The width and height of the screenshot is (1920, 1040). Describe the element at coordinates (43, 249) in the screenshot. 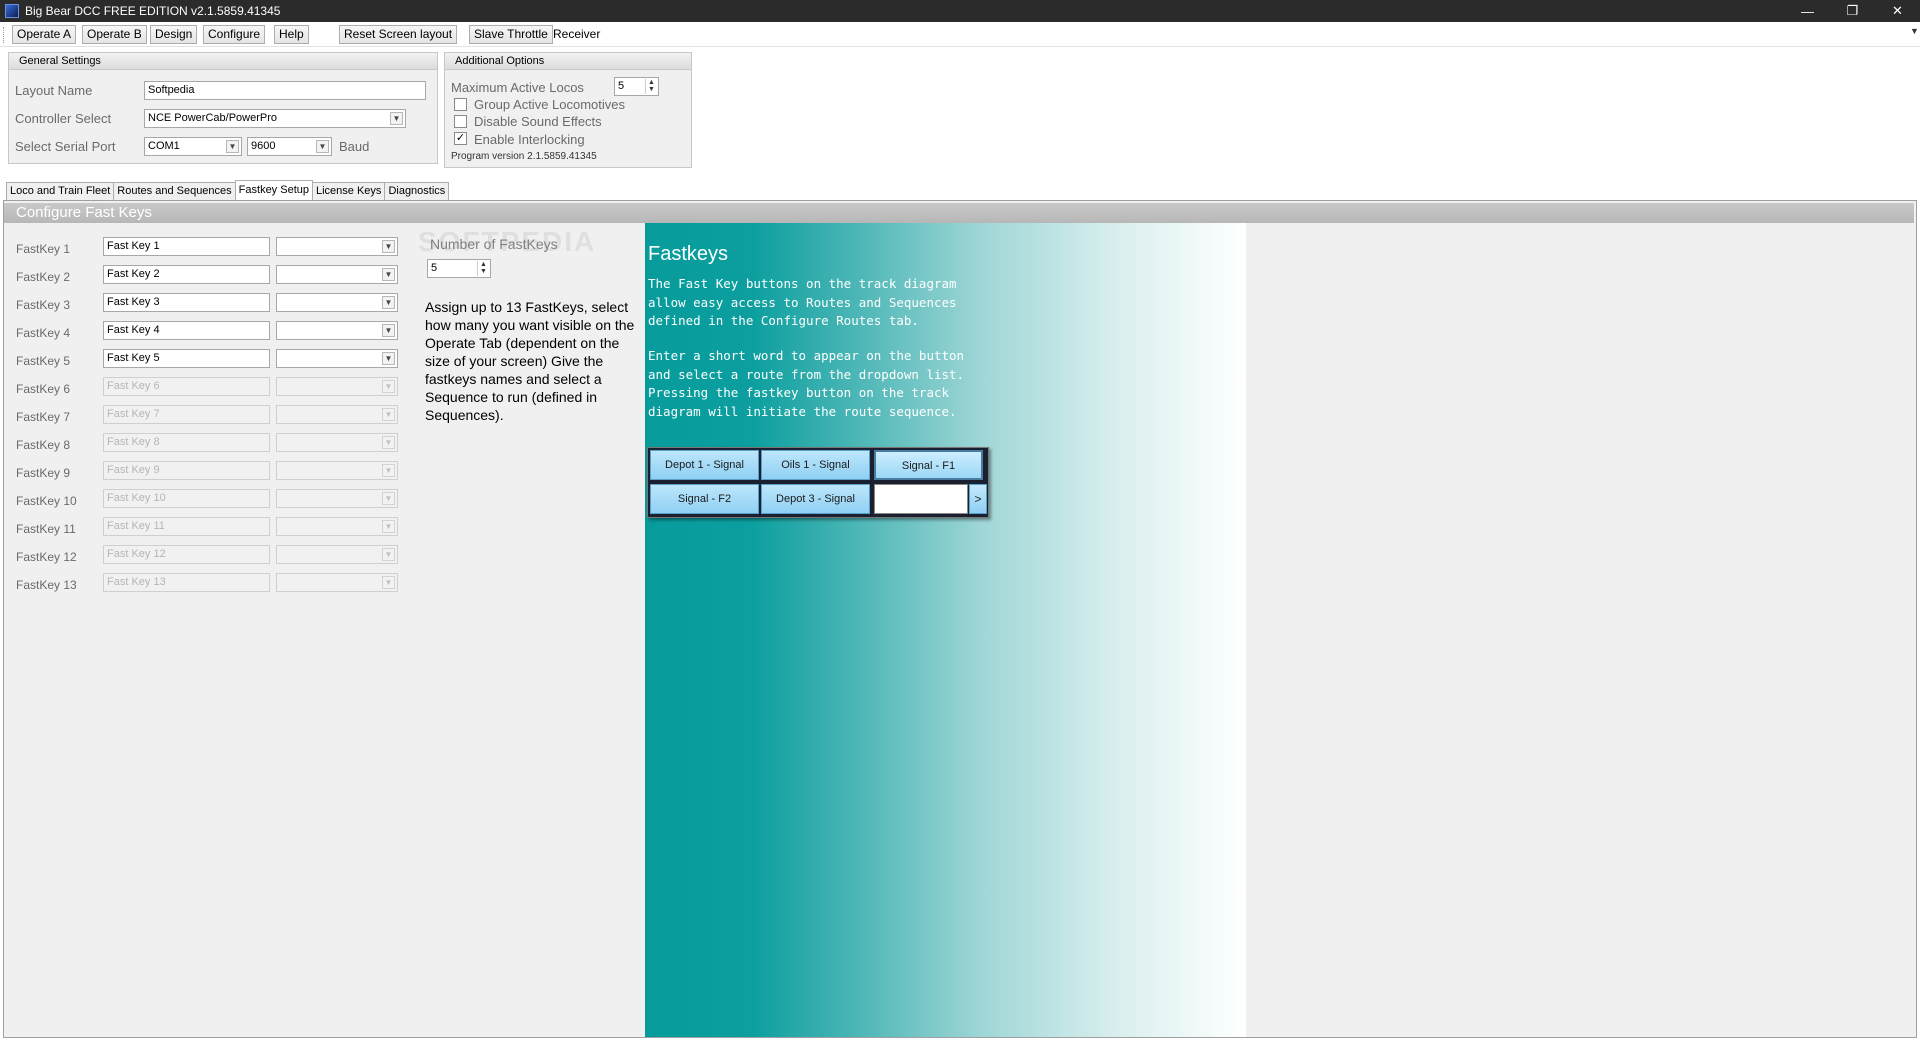

I see `fastkey-label: FastKey 1` at that location.